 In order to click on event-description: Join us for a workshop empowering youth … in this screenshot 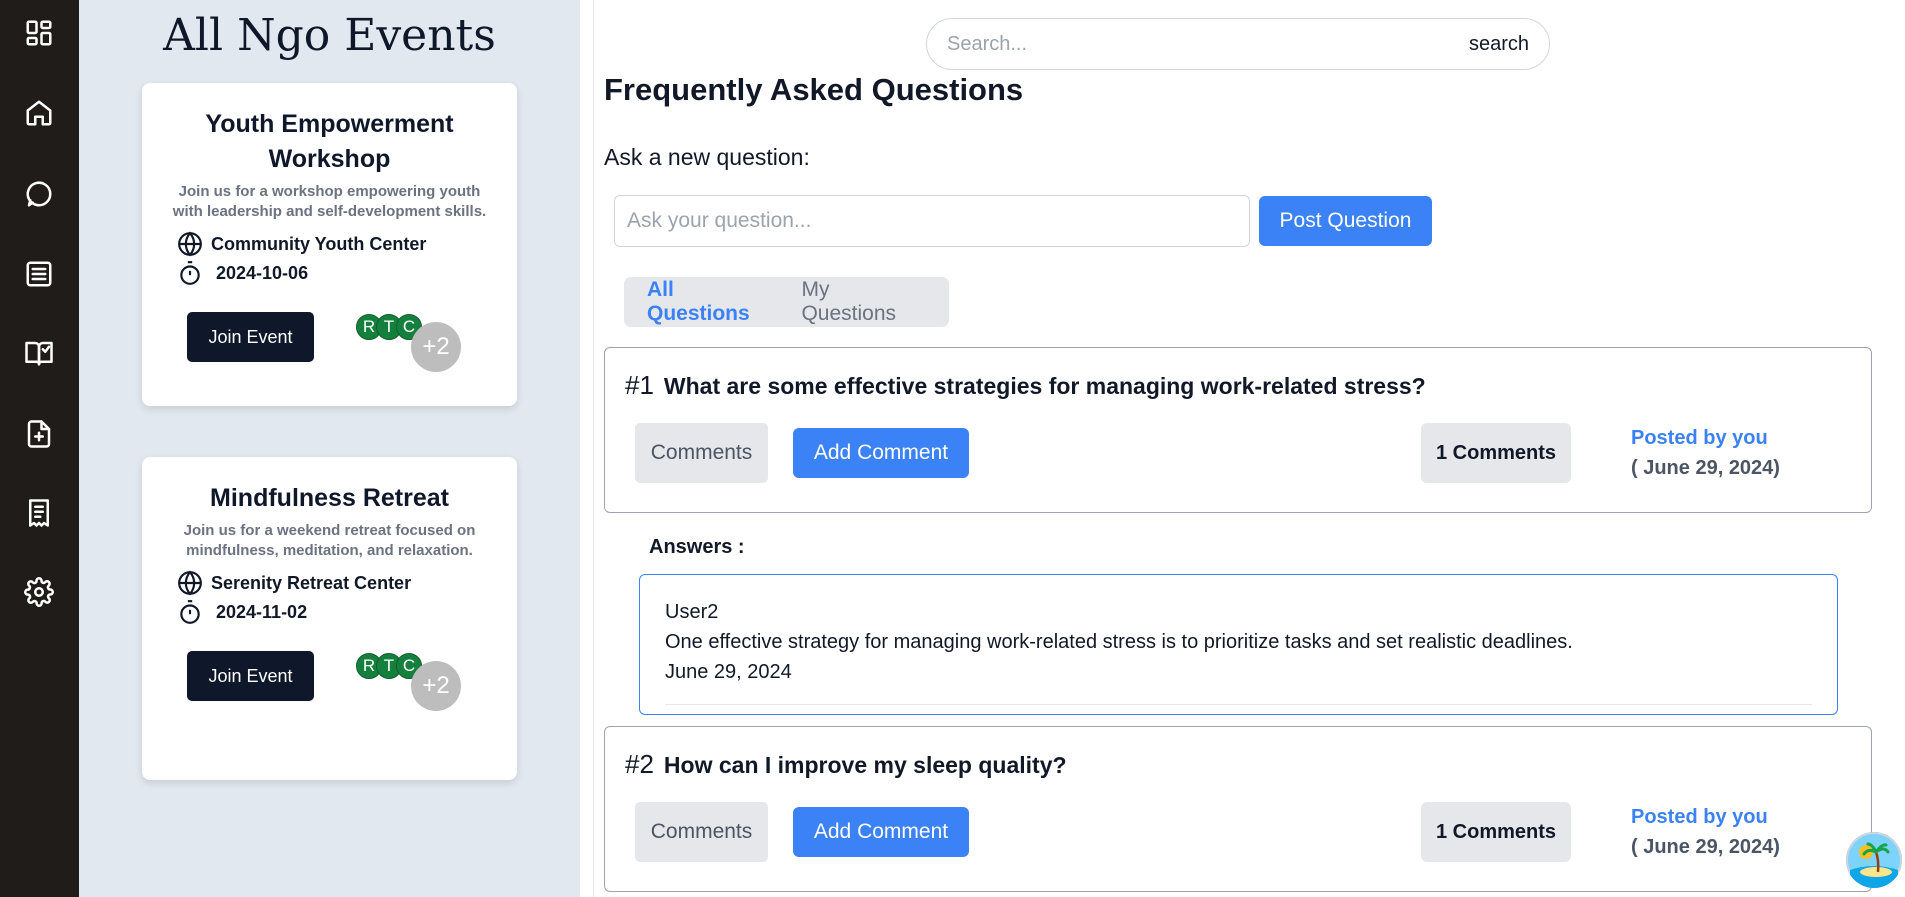, I will do `click(329, 201)`.